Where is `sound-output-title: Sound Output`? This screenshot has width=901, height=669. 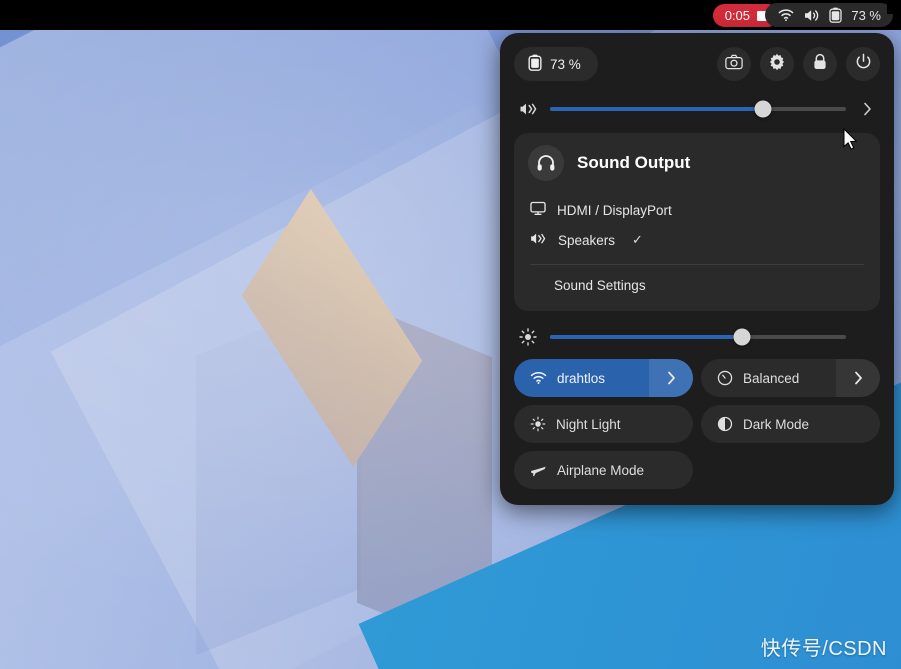 sound-output-title: Sound Output is located at coordinates (634, 162).